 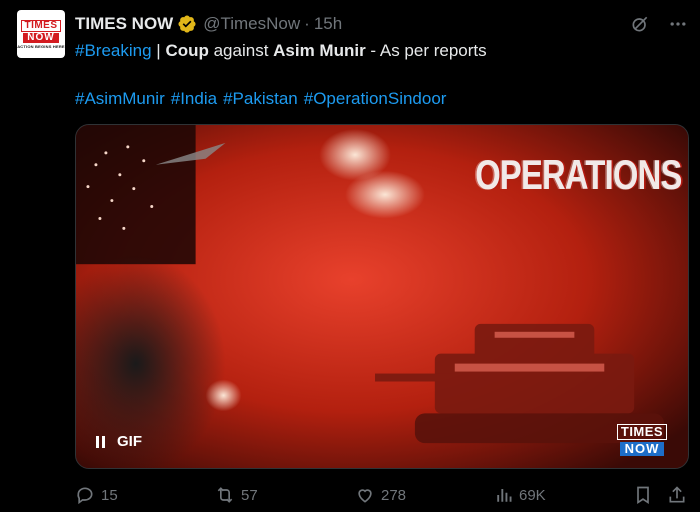 I want to click on repost-icon, so click(x=225, y=495).